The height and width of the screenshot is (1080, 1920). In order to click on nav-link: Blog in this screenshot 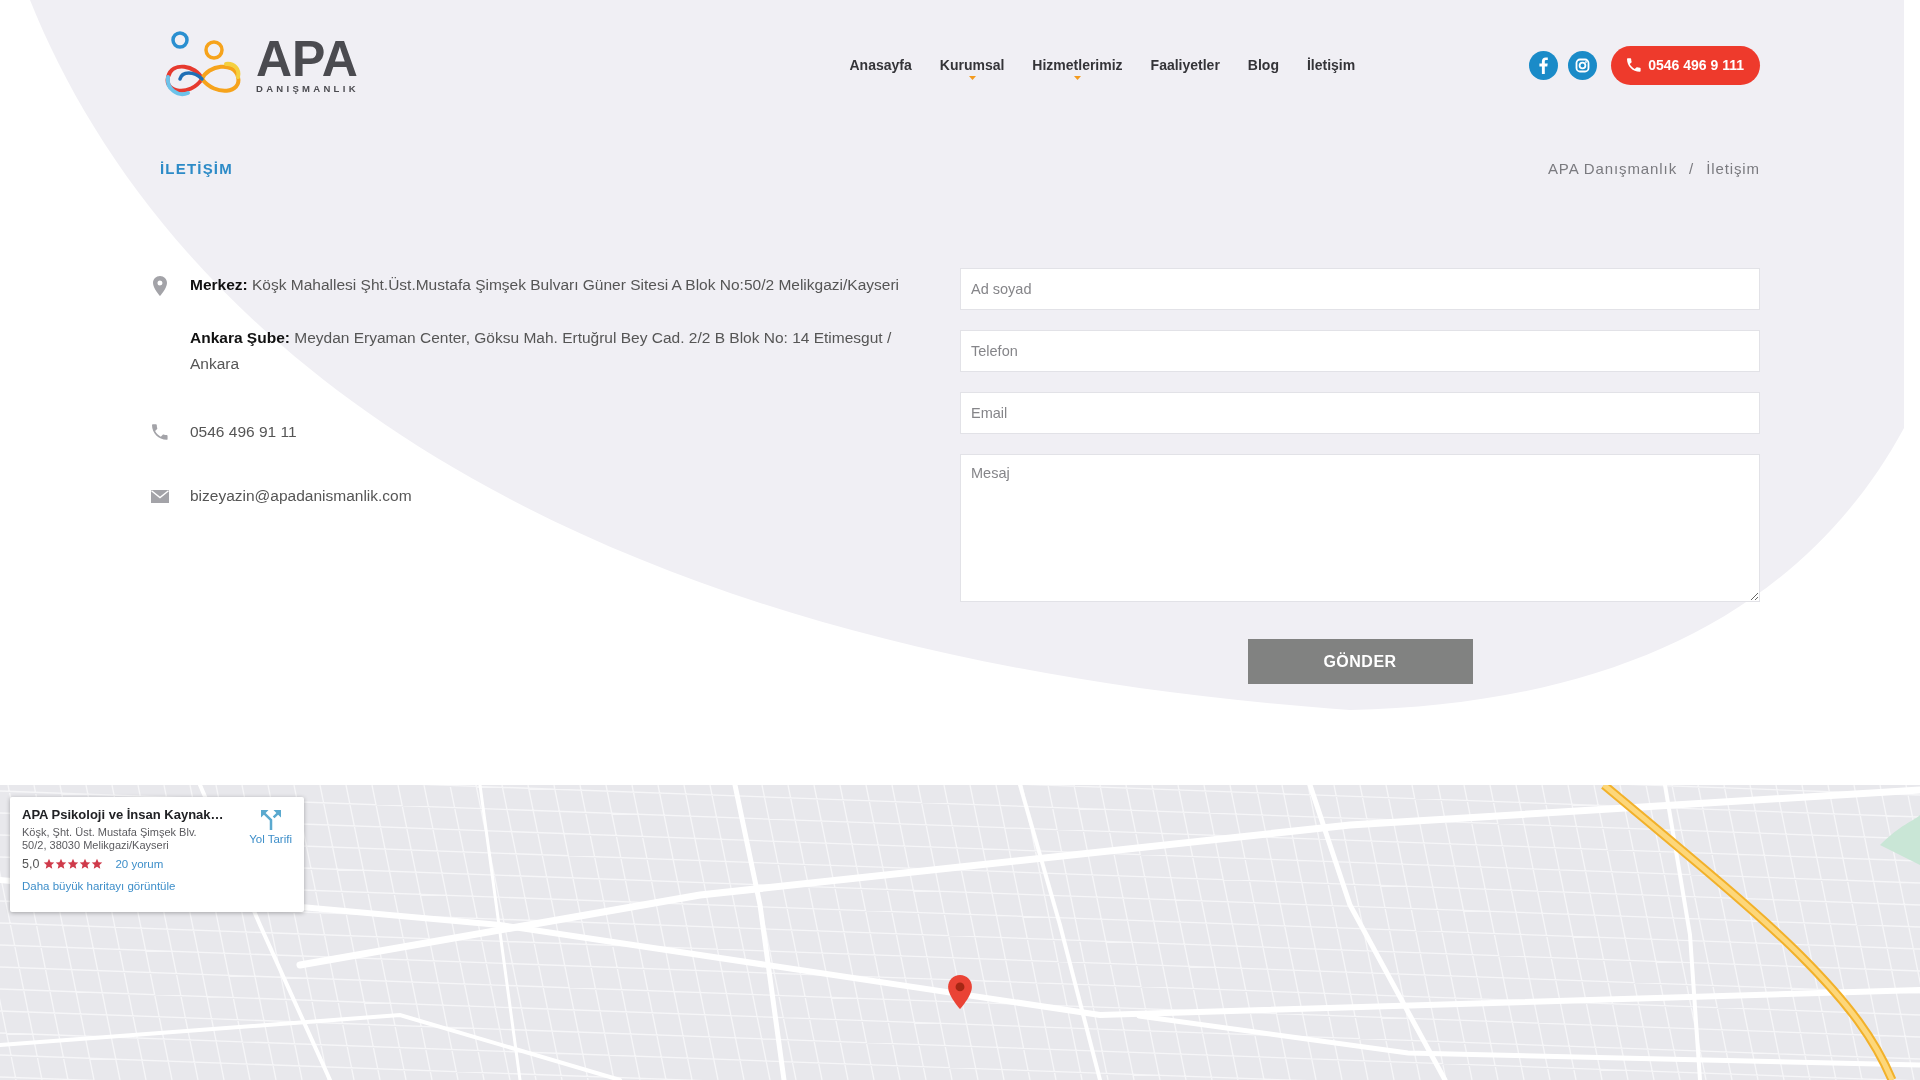, I will do `click(1263, 69)`.